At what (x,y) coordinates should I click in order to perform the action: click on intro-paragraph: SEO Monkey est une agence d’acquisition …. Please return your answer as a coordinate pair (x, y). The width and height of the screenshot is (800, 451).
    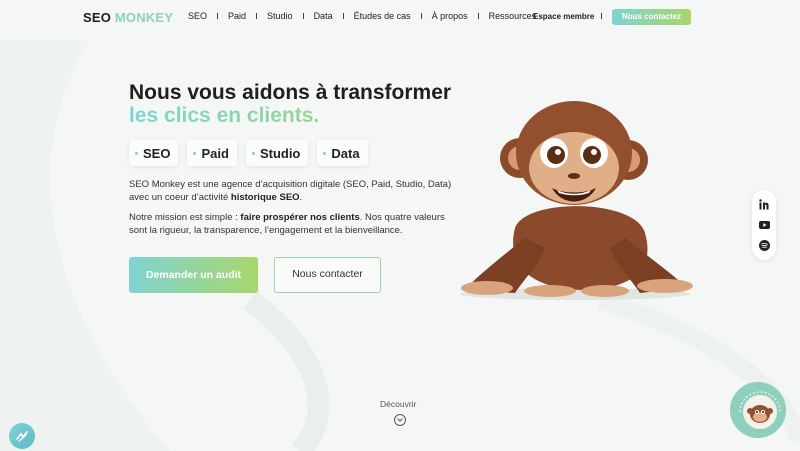
    Looking at the image, I should click on (294, 191).